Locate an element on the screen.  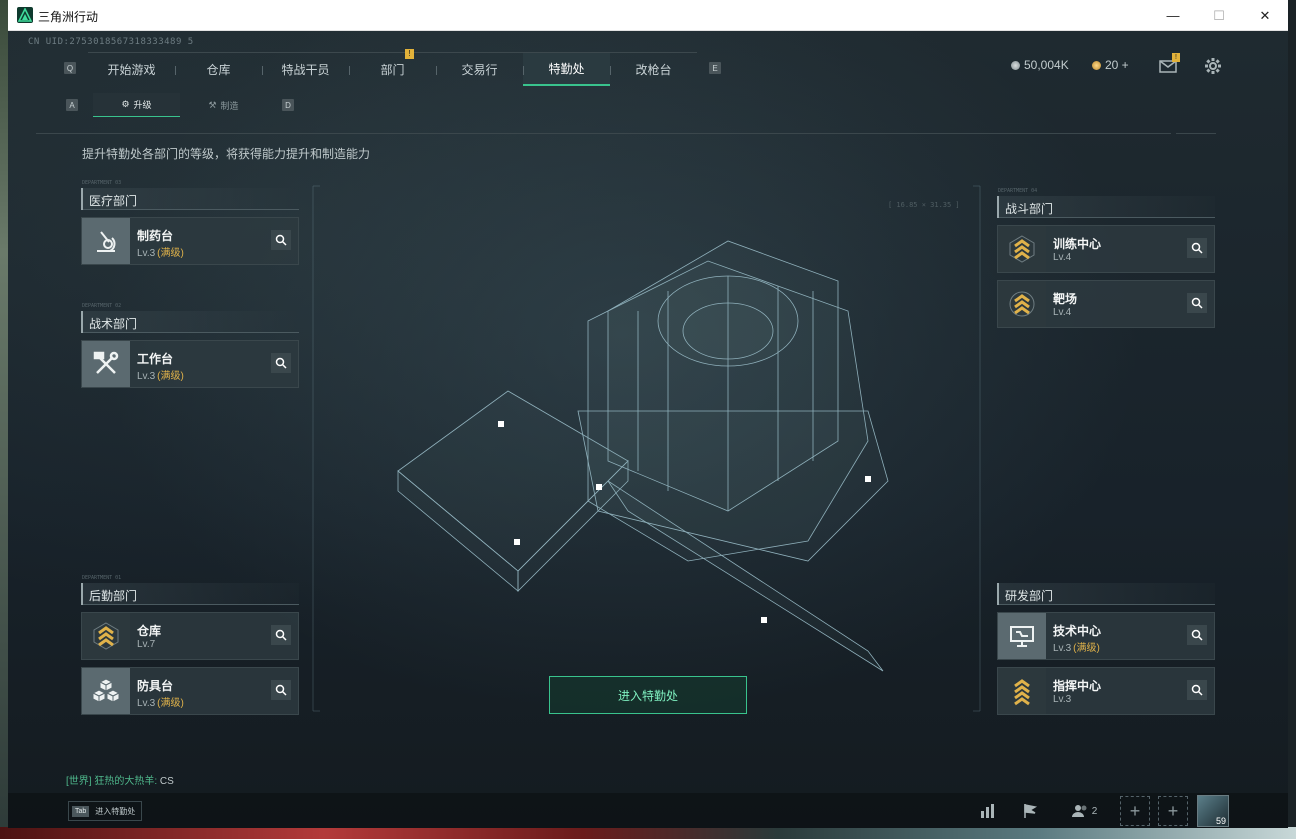
department-research-header: 研发部门 is located at coordinates (1106, 594).